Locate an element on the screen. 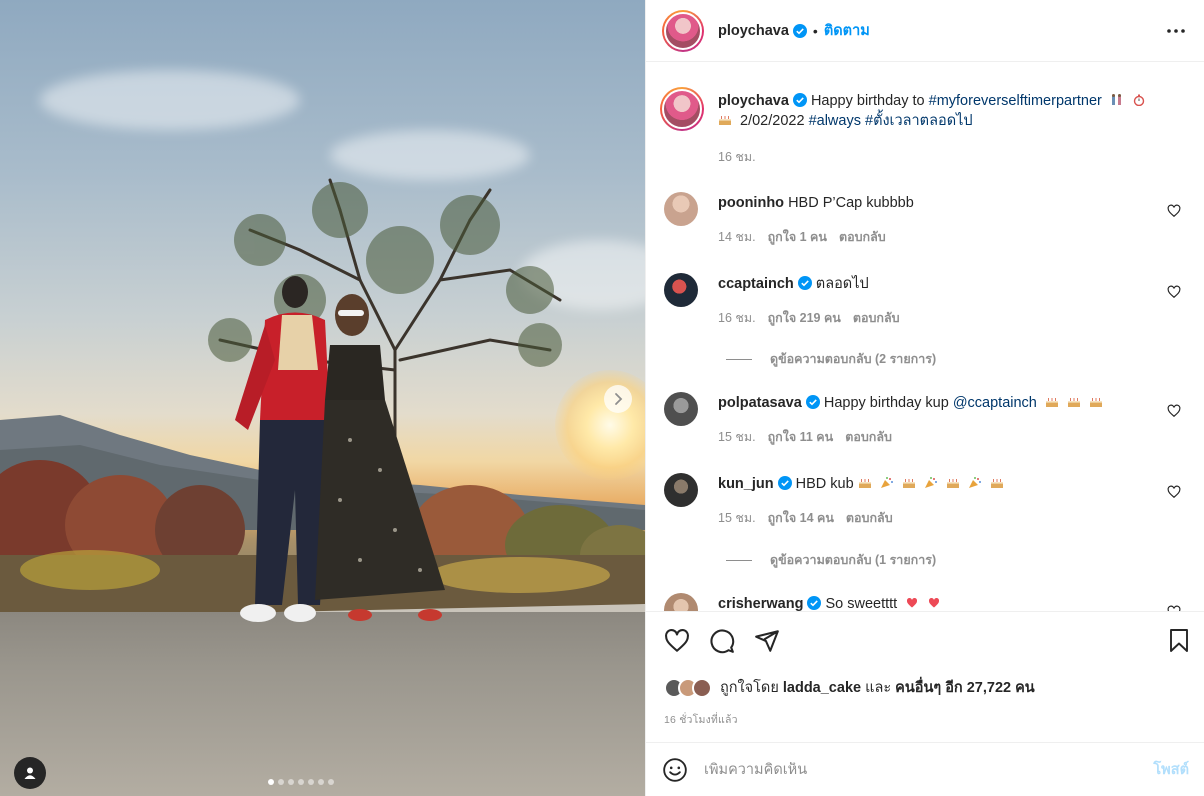 The image size is (1204, 796). post-comment-button: โพสต์ is located at coordinates (1171, 769).